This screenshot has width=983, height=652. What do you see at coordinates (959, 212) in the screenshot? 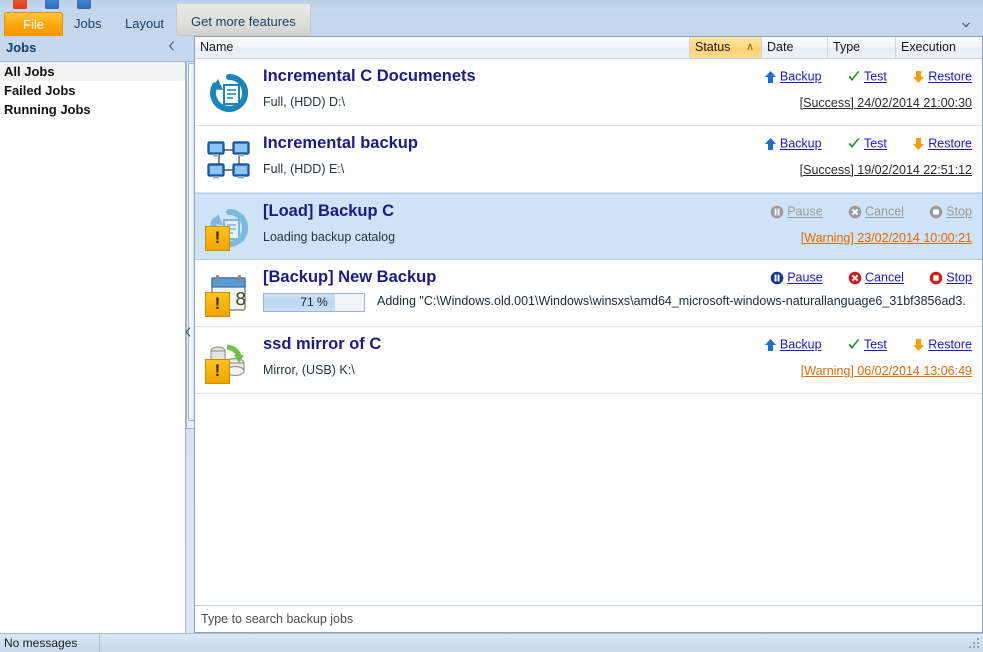
I see `stop-action-label: Stop` at bounding box center [959, 212].